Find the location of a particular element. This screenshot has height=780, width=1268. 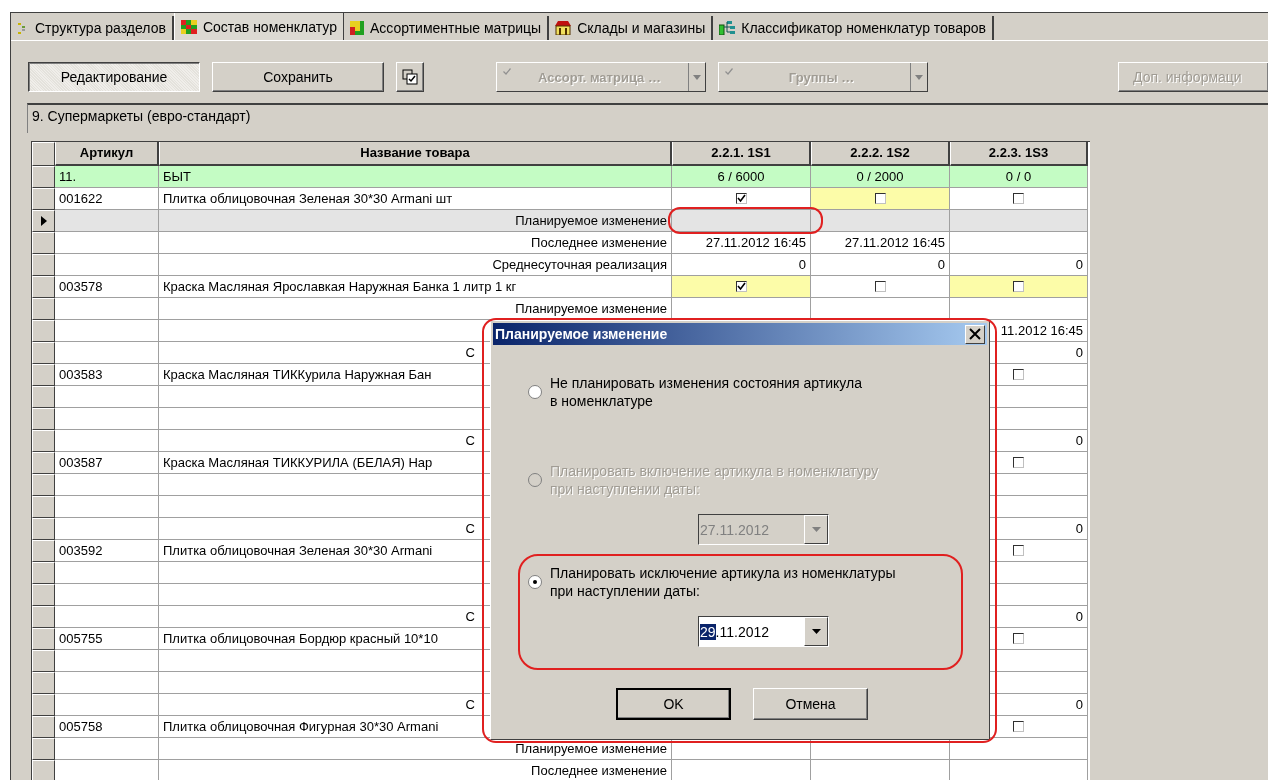

dialog-button: Отмена is located at coordinates (810, 704).